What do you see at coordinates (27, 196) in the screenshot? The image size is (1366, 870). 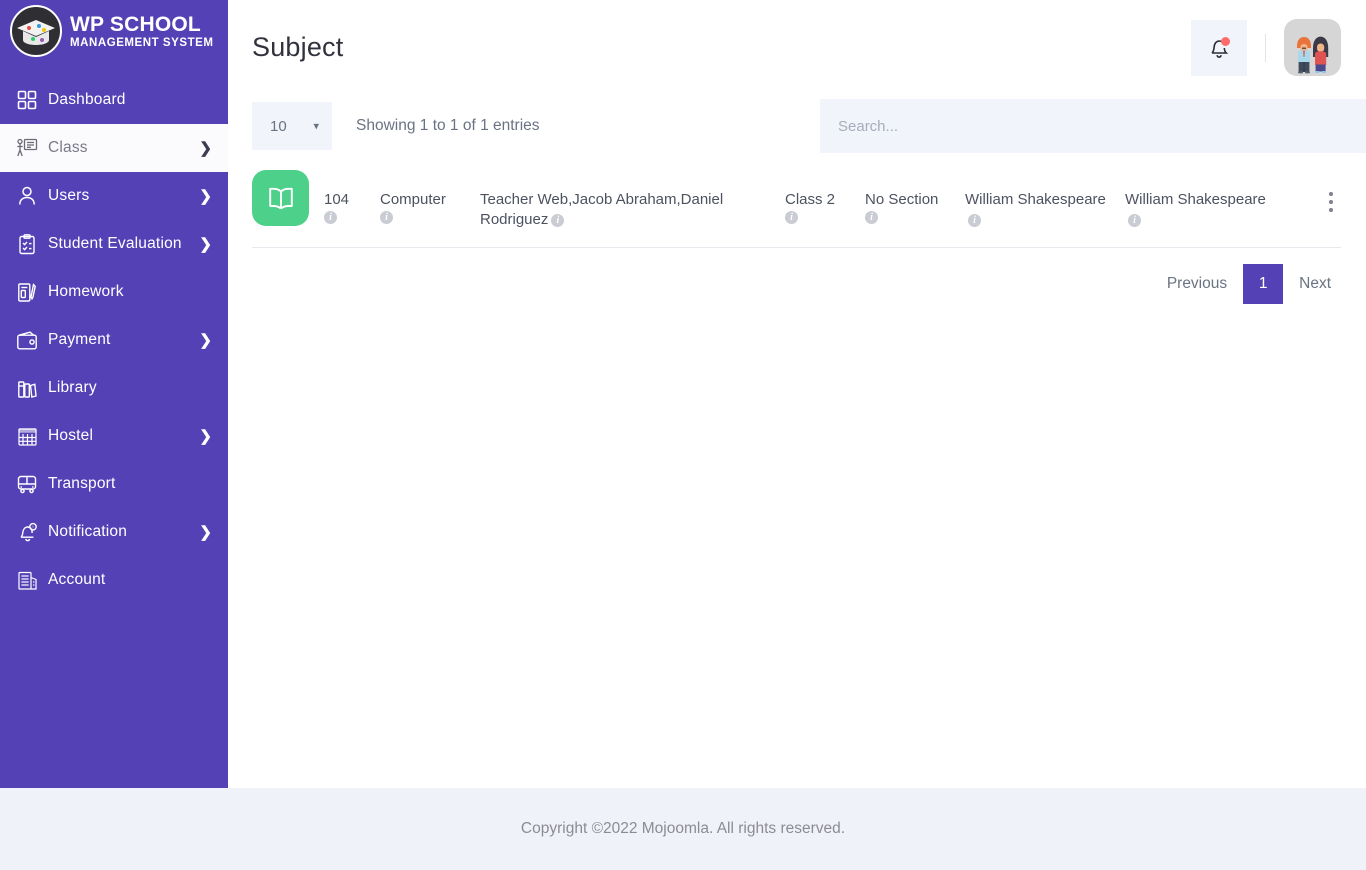 I see `user-icon` at bounding box center [27, 196].